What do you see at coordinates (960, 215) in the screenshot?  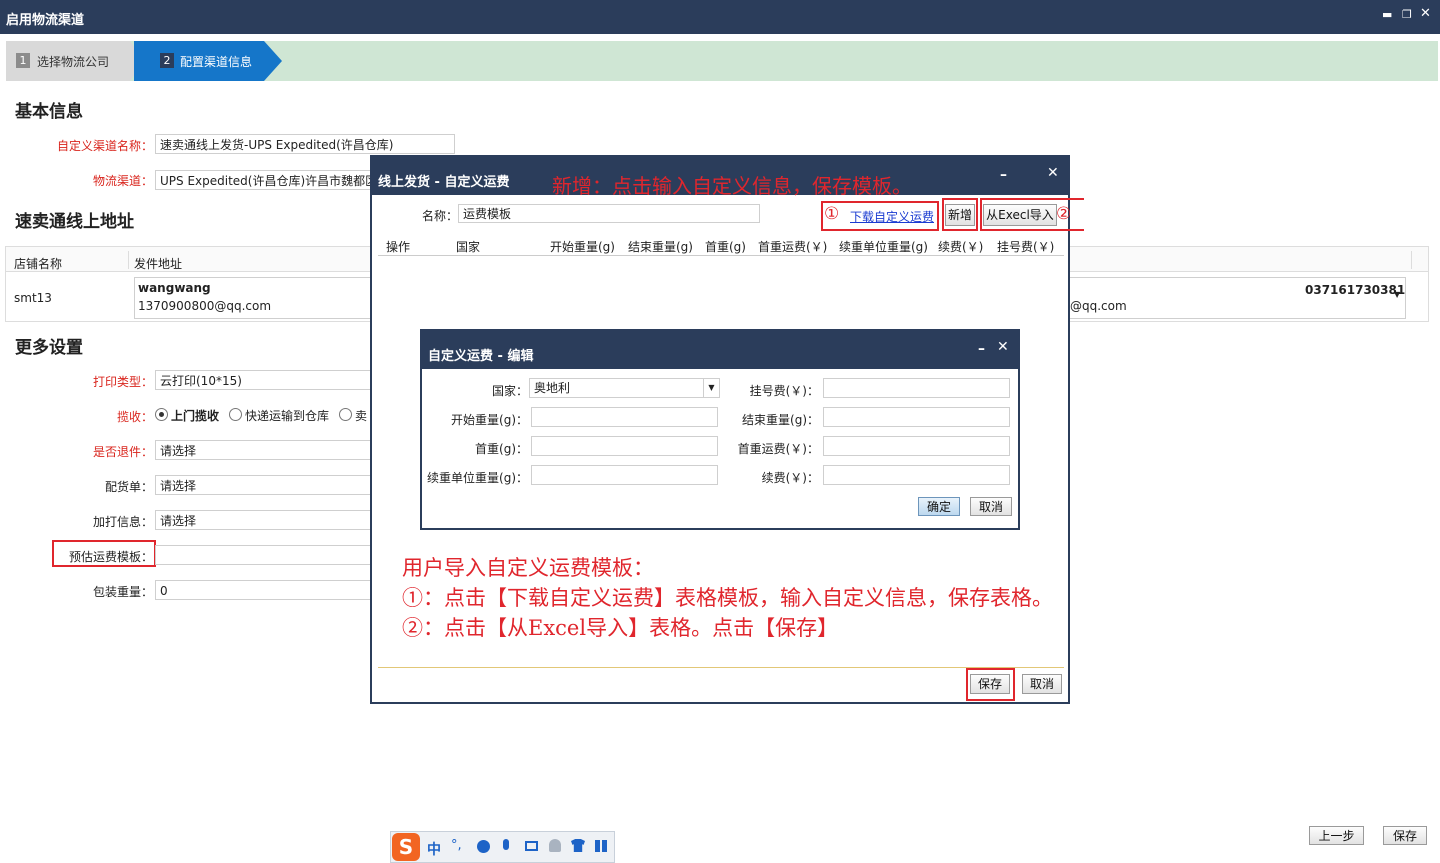 I see `add-button: 新增` at bounding box center [960, 215].